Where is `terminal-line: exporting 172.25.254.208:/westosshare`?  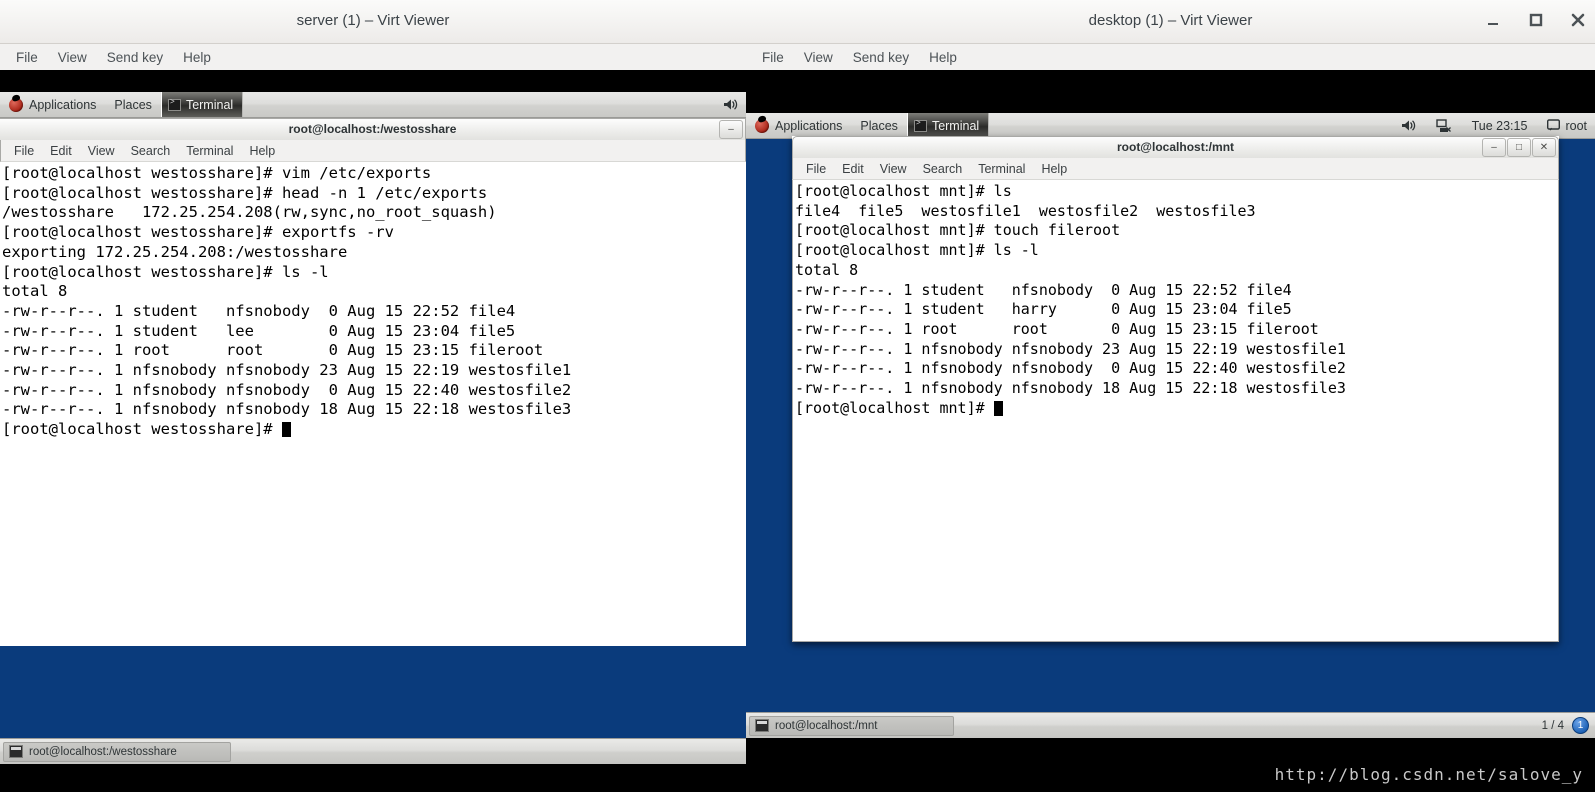
terminal-line: exporting 172.25.254.208:/westosshare is located at coordinates (175, 251).